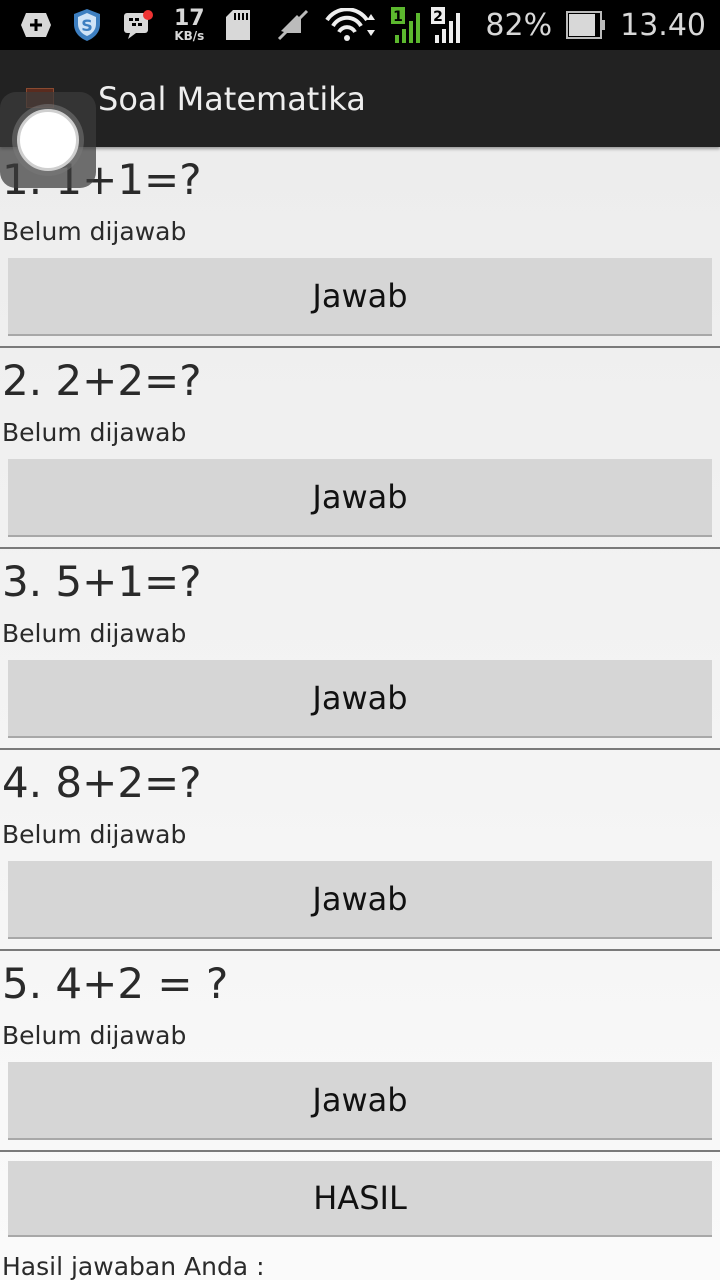 The height and width of the screenshot is (1280, 720). Describe the element at coordinates (586, 25) in the screenshot. I see `battery-icon` at that location.